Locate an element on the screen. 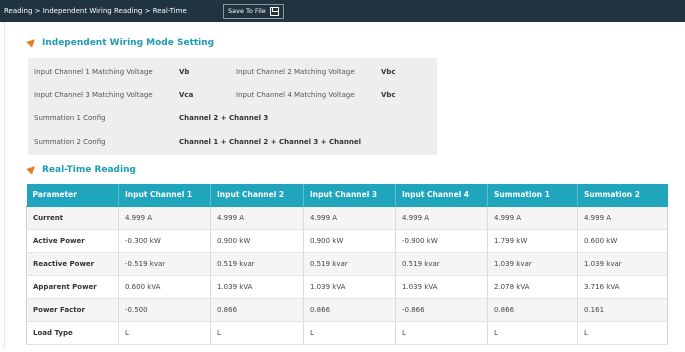 The image size is (685, 352). summation1-config-label: Summation 1 Config is located at coordinates (70, 118).